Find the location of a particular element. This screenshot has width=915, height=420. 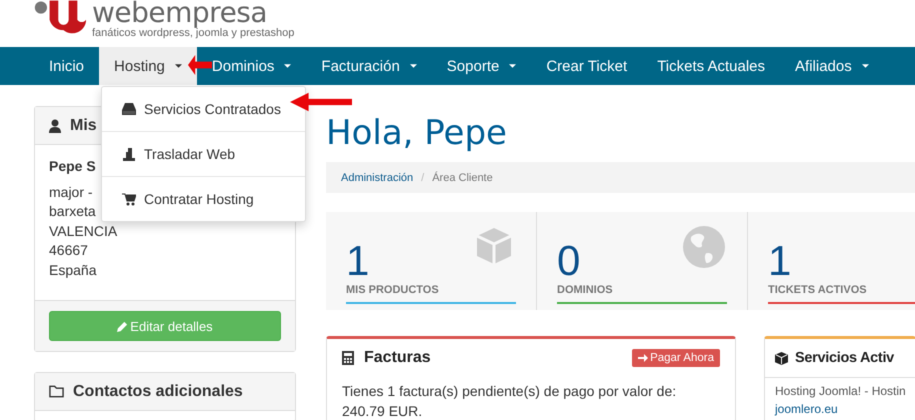

nav-item: Dominios is located at coordinates (251, 66).